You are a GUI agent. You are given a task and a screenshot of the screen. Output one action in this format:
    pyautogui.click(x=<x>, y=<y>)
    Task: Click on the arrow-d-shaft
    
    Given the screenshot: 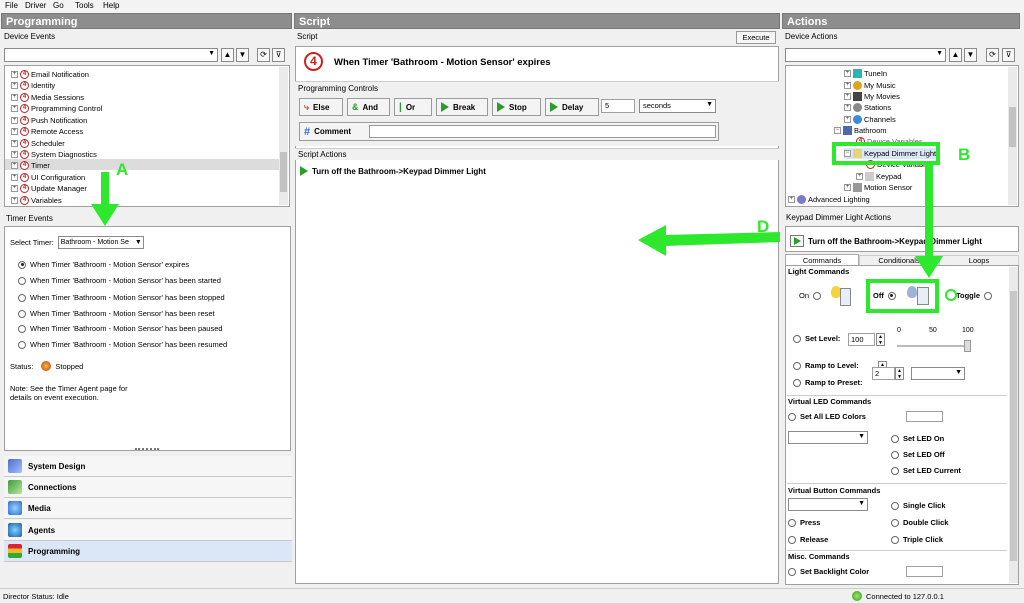 What is the action you would take?
    pyautogui.click(x=722, y=239)
    